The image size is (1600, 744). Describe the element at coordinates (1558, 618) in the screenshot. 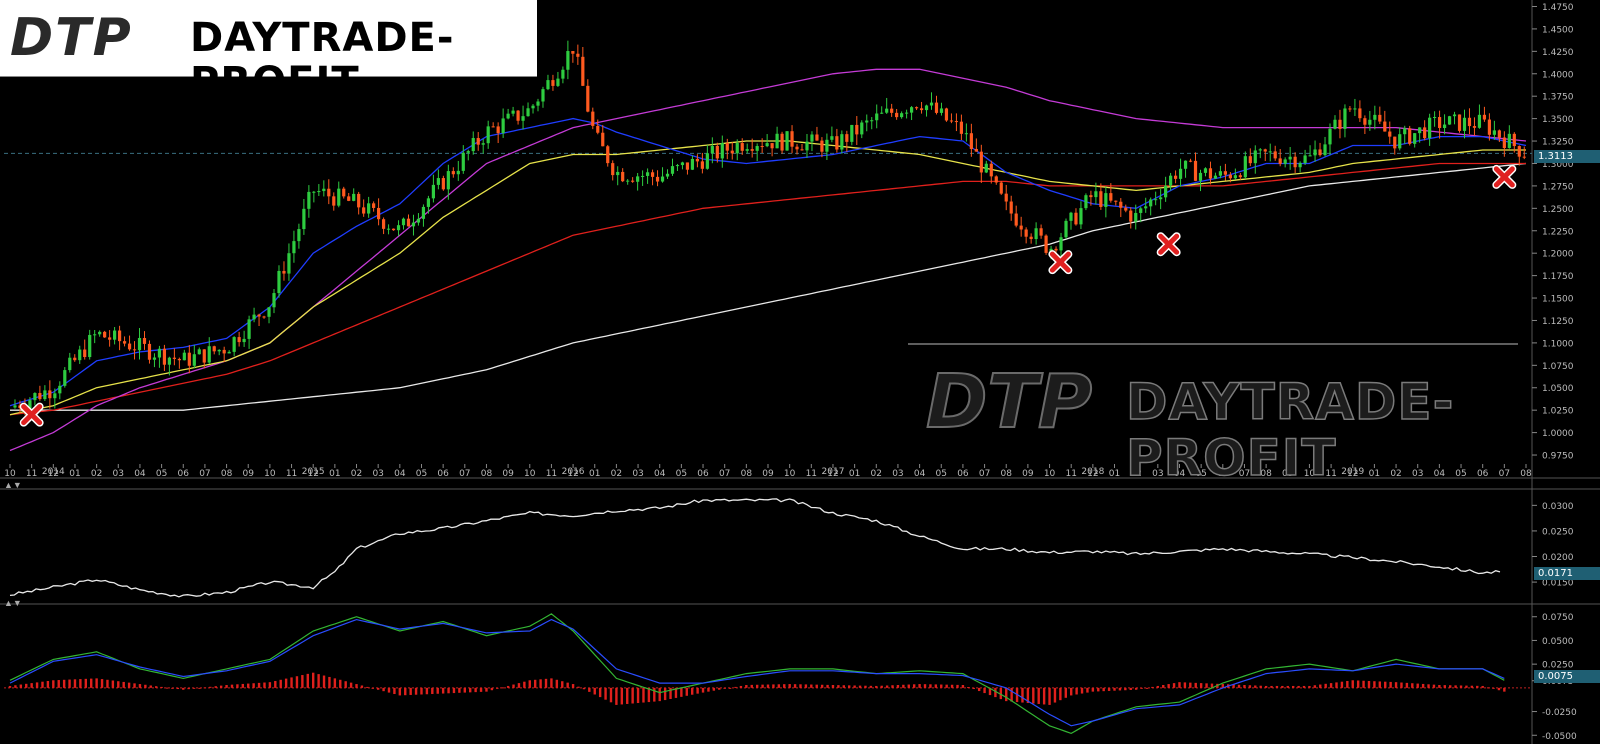

I see `indicator2-tick-label: 0.0750` at that location.